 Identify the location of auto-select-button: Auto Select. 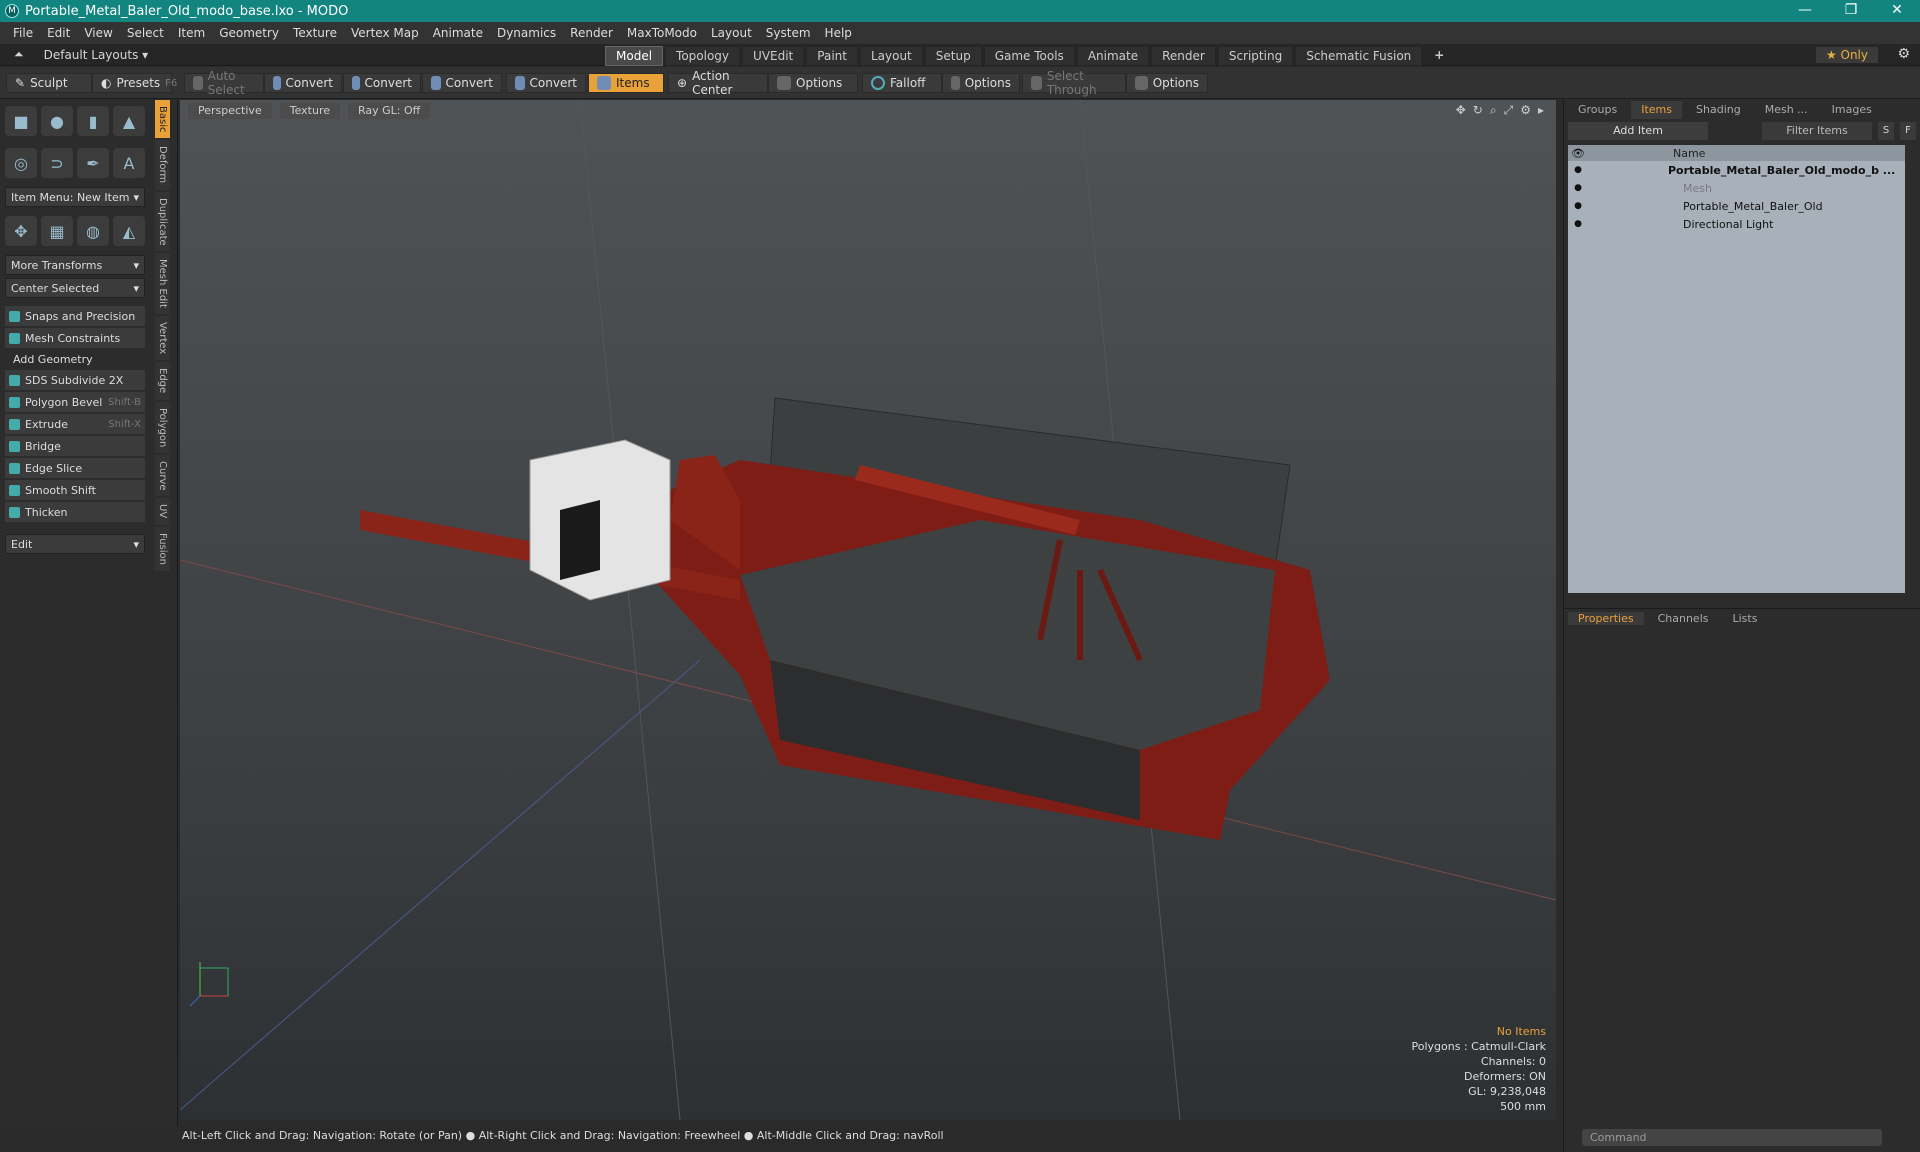
(224, 83).